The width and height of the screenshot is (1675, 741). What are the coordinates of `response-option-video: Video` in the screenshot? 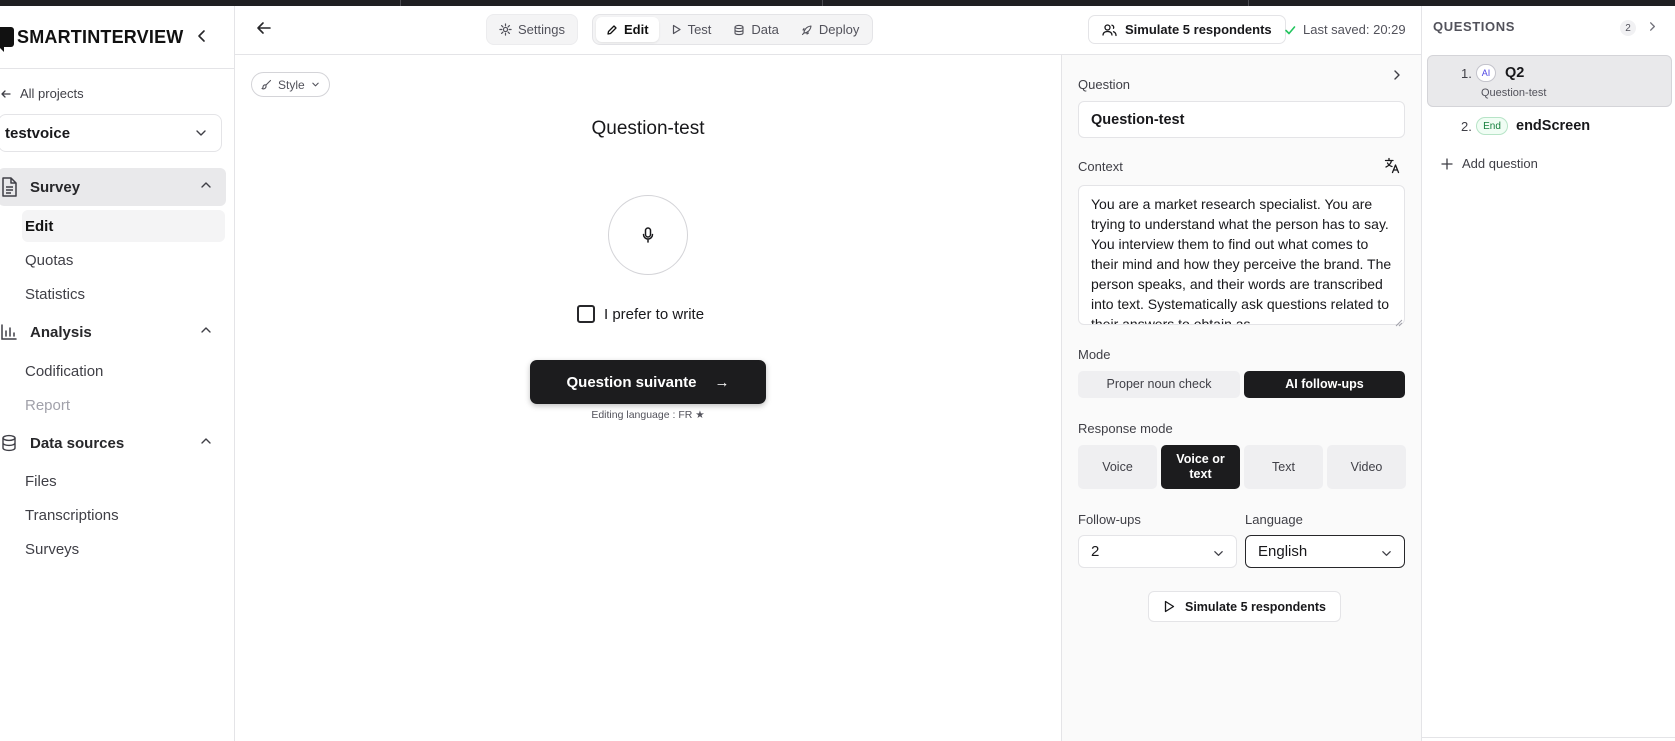 It's located at (1366, 467).